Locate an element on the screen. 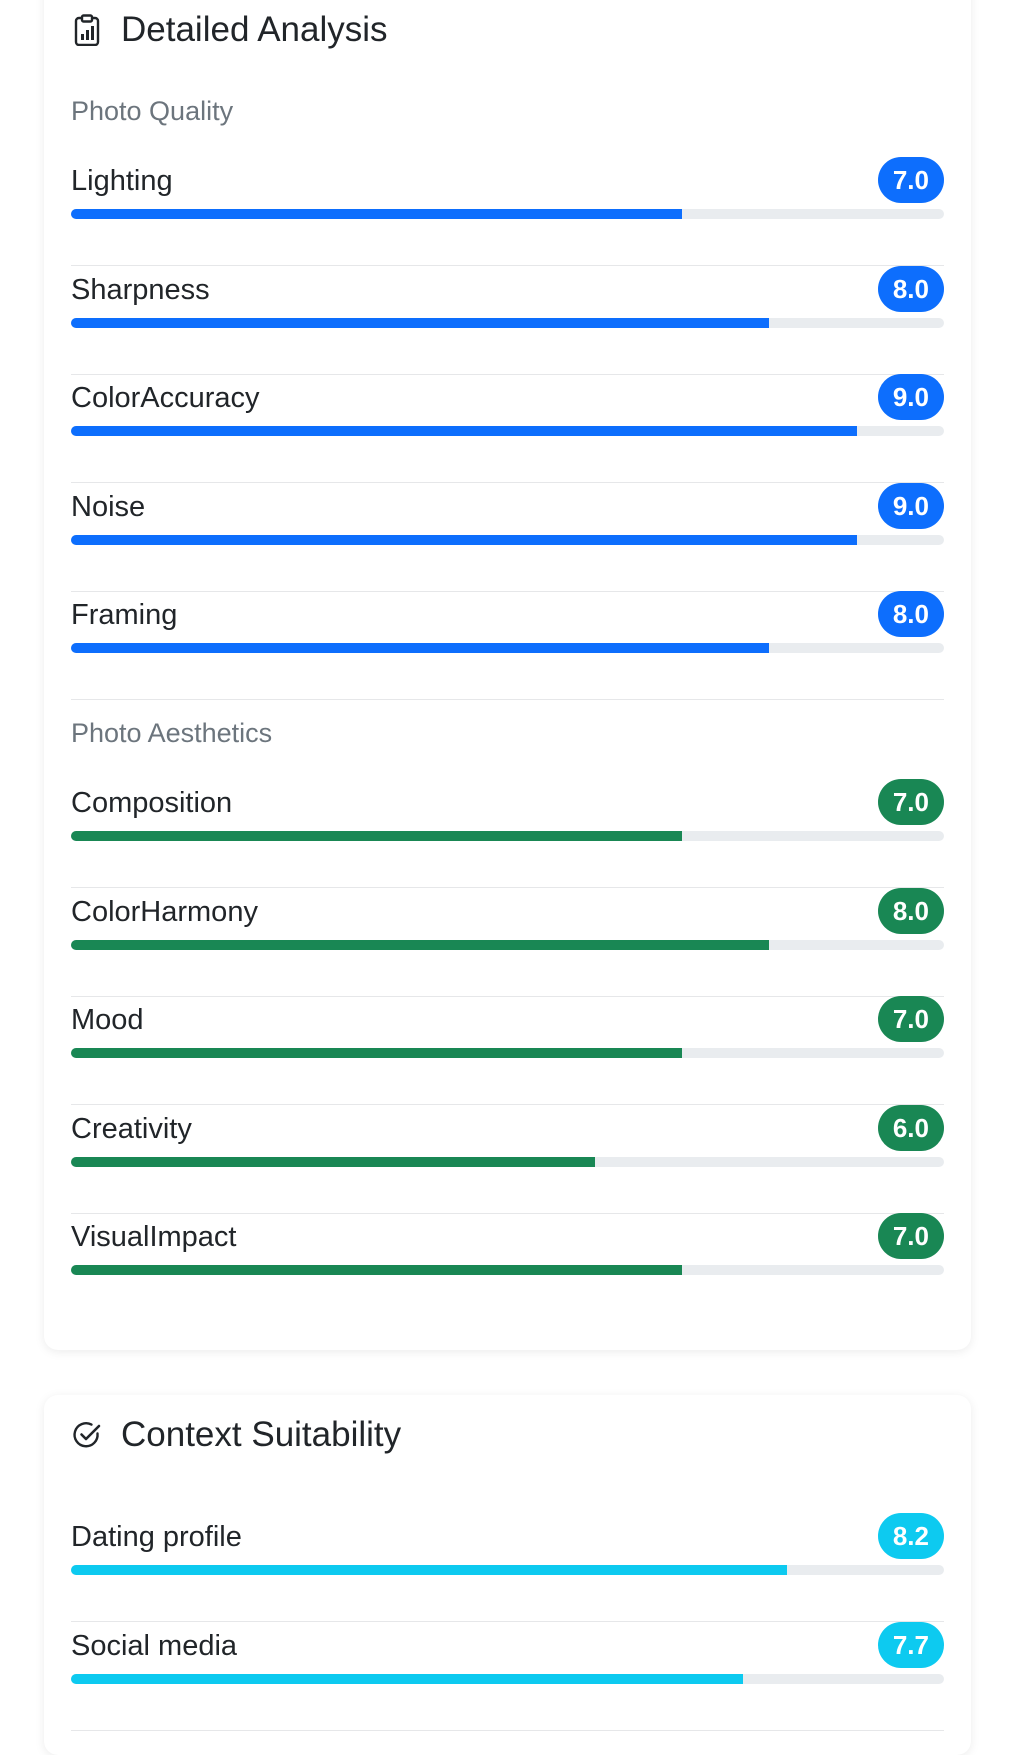  metric-label: ColorHarmony is located at coordinates (164, 912).